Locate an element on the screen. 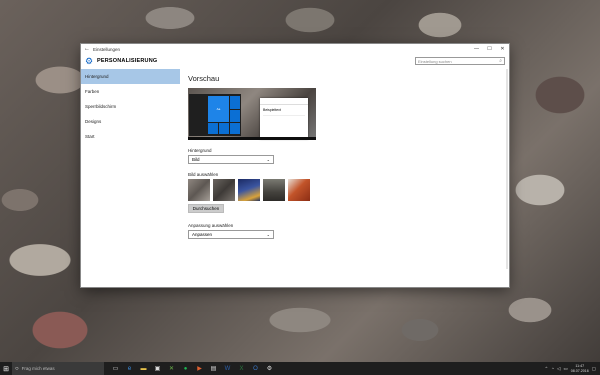  search-placeholder: Einstellung suchen is located at coordinates (435, 61).